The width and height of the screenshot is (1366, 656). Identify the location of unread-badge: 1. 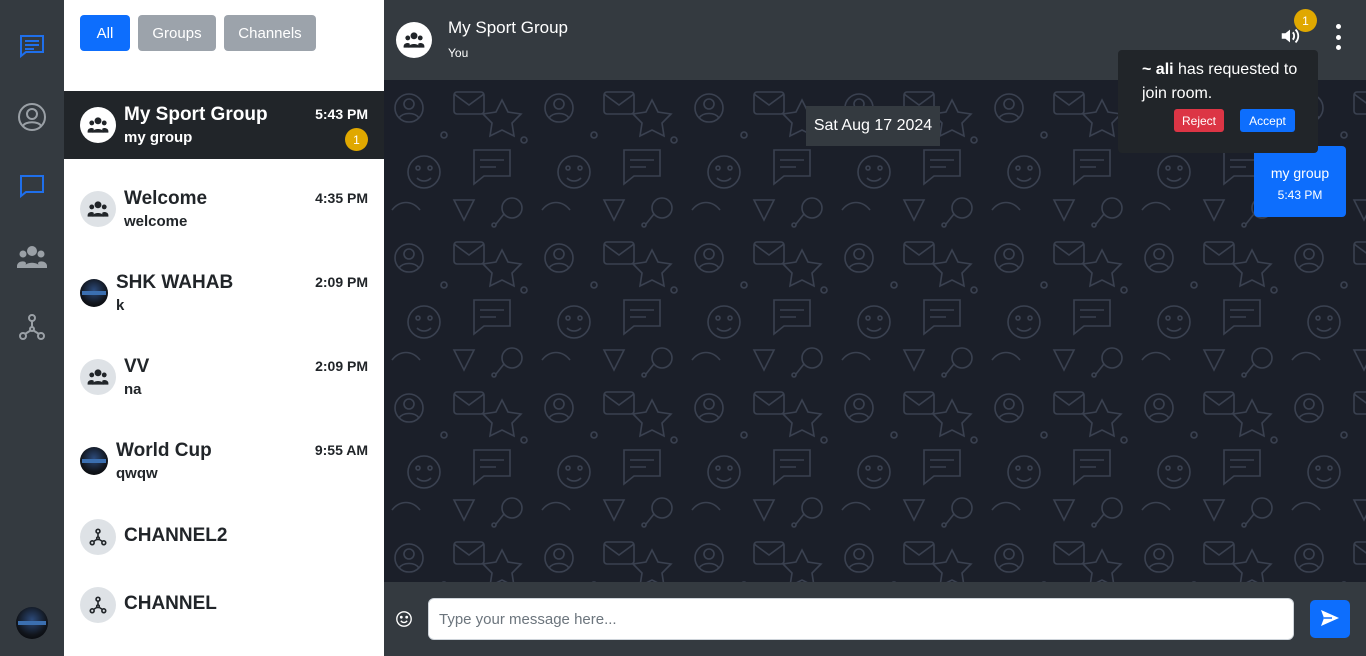
(356, 139).